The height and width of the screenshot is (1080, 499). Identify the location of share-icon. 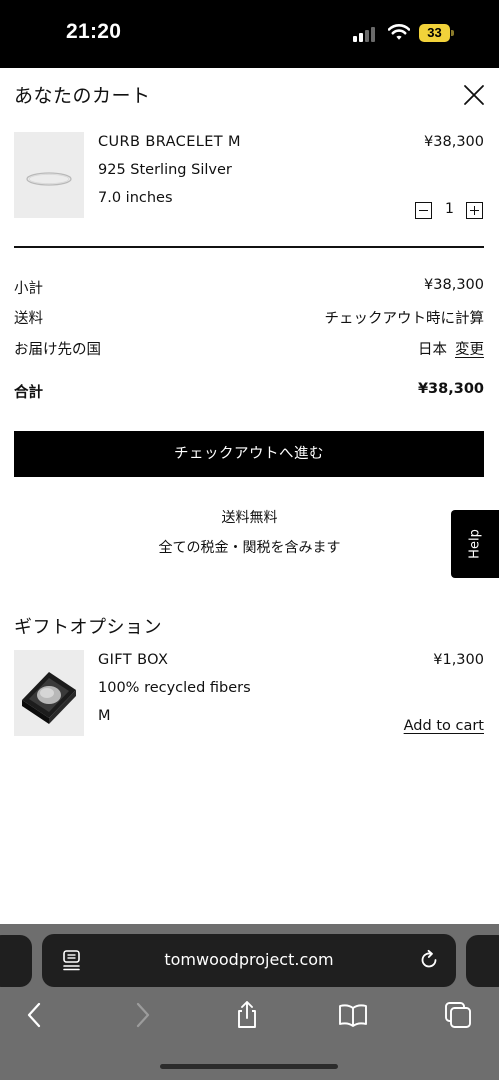
(247, 1015).